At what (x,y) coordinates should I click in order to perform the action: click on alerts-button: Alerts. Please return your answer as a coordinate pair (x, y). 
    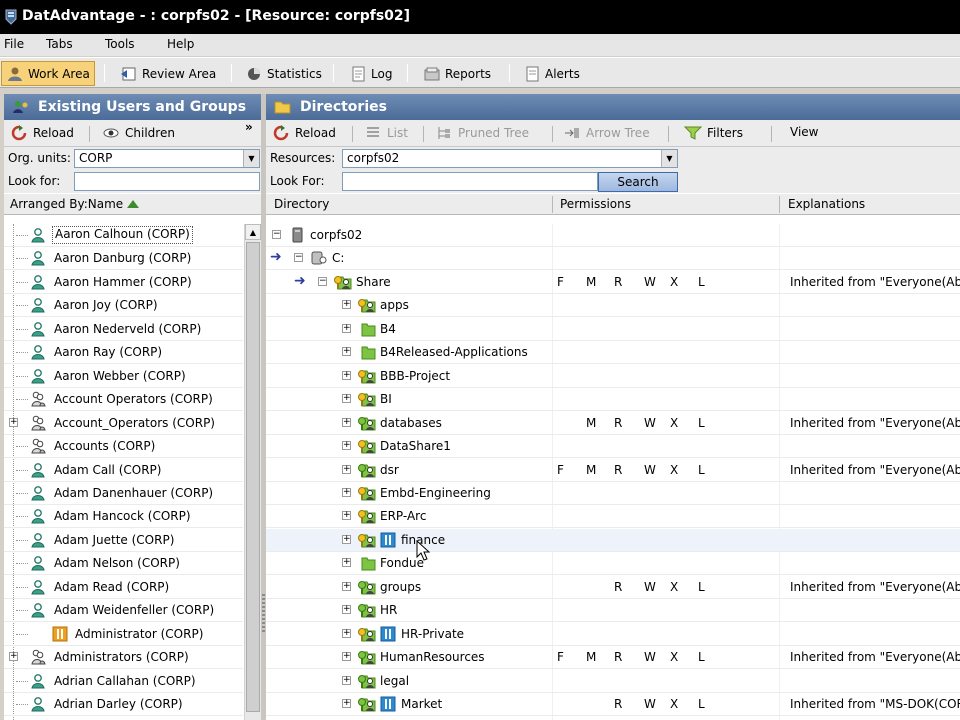
    Looking at the image, I should click on (551, 73).